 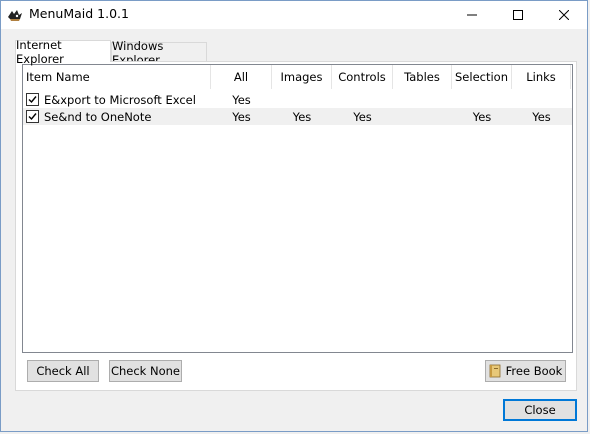 What do you see at coordinates (63, 371) in the screenshot?
I see `check-all-button: Check All` at bounding box center [63, 371].